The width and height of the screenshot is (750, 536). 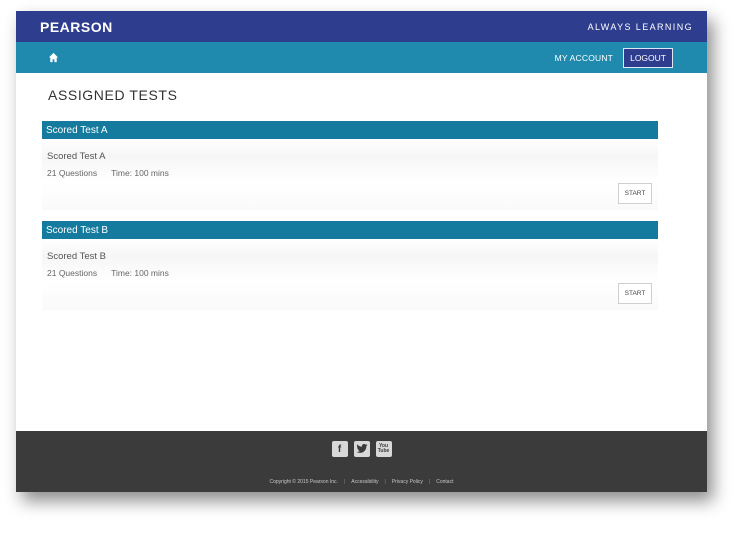 What do you see at coordinates (76, 27) in the screenshot?
I see `brand-logo: PEARSON` at bounding box center [76, 27].